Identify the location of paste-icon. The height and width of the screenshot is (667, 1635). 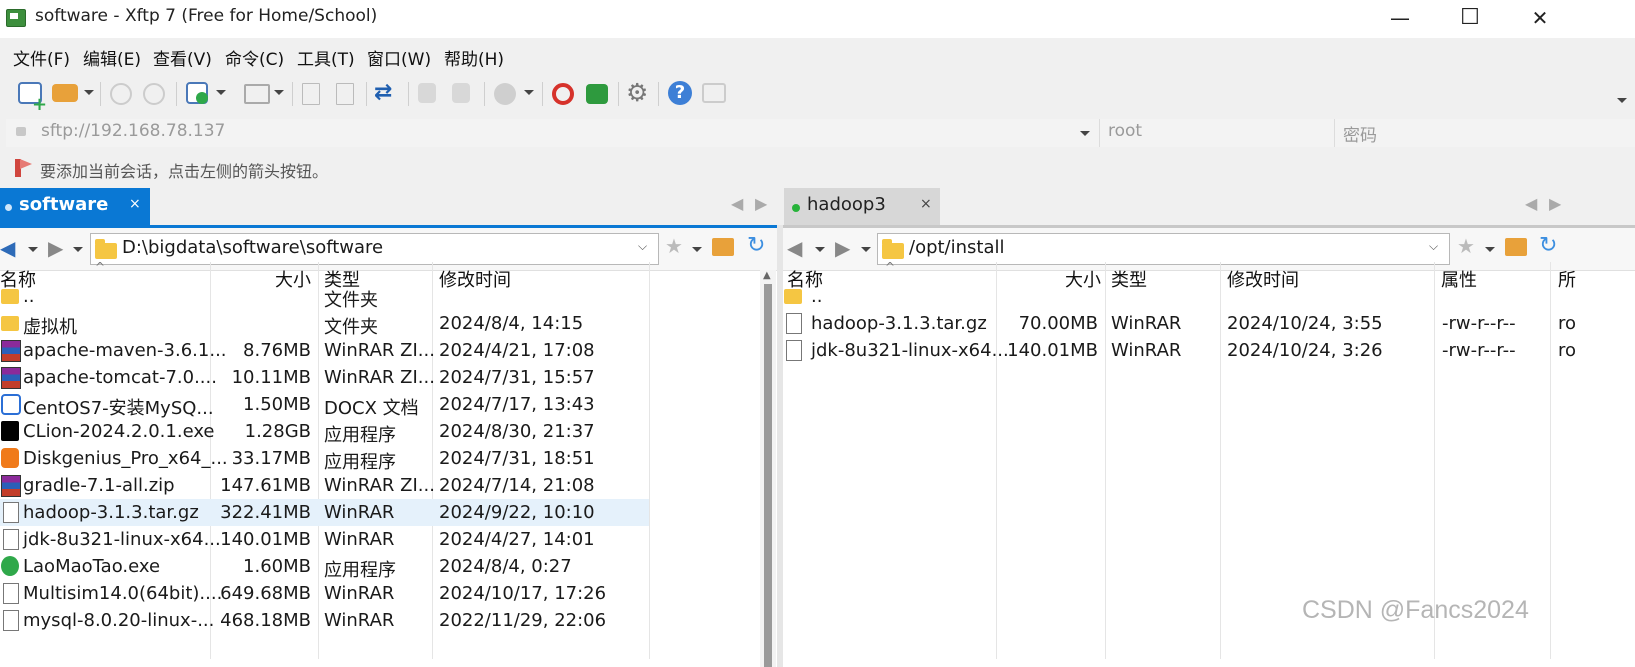
(461, 93).